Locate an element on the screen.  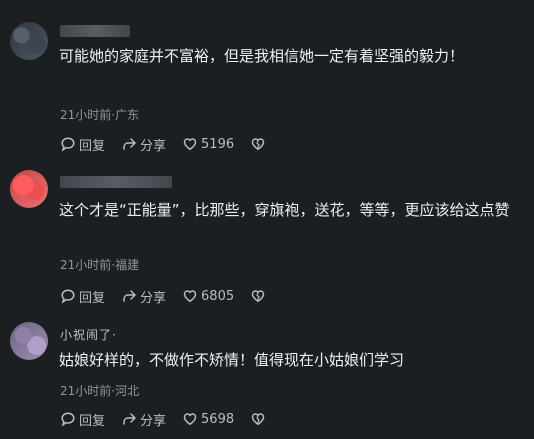
comment-text: 这个才是“正能量”，比那些，穿旗袍，送花，等等，更应该给这点赞 is located at coordinates (284, 210).